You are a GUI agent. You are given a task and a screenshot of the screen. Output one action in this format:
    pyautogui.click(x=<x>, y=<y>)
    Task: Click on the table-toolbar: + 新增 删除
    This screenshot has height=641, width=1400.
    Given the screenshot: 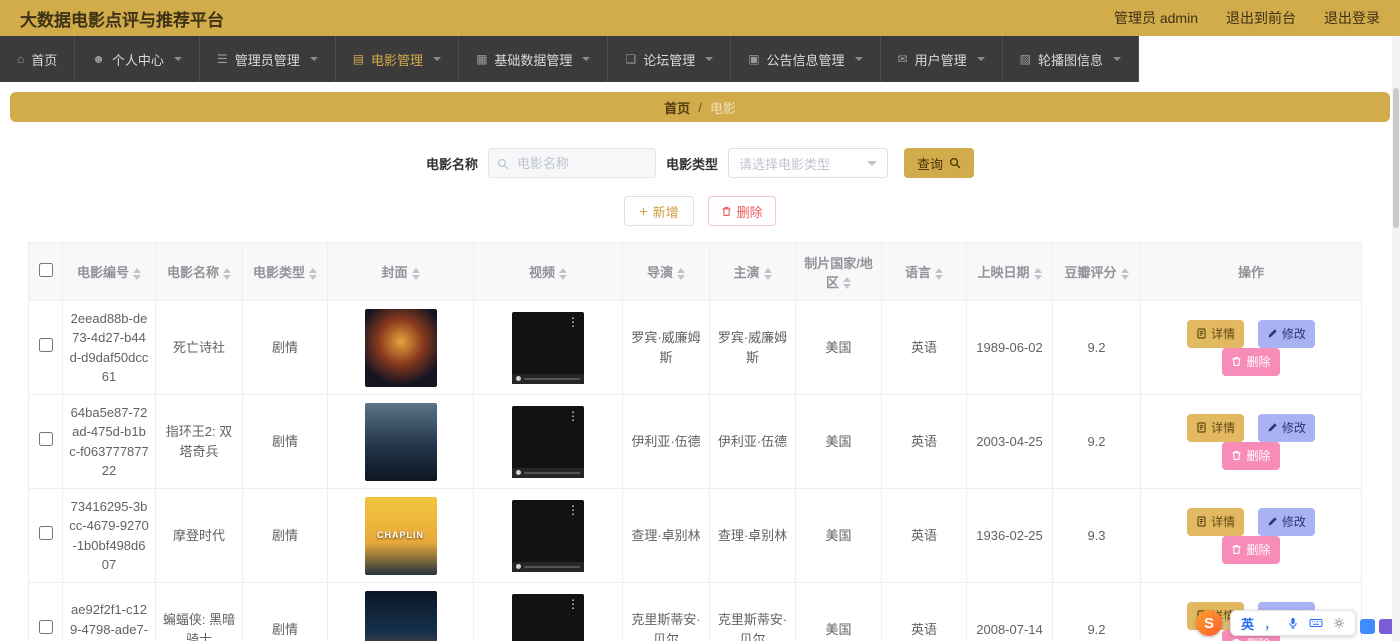 What is the action you would take?
    pyautogui.click(x=700, y=211)
    